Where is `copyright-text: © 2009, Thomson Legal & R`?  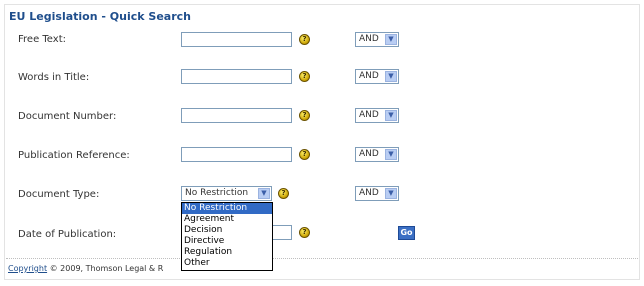
copyright-text: © 2009, Thomson Legal & R is located at coordinates (106, 268).